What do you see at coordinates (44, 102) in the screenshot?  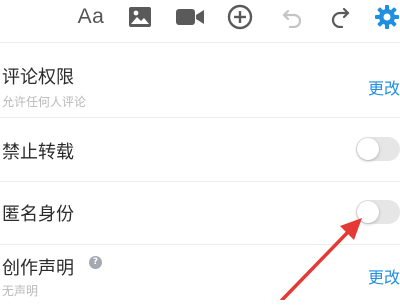 I see `comment-permission-subtitle: 允许任何人评论` at bounding box center [44, 102].